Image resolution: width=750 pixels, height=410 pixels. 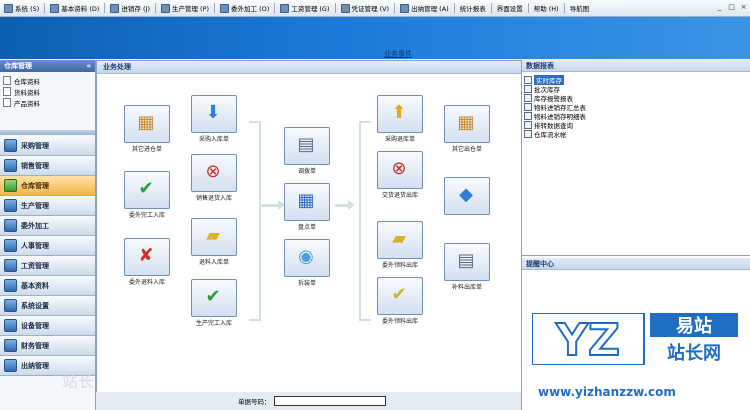 What do you see at coordinates (467, 124) in the screenshot?
I see `box-icon: ▦` at bounding box center [467, 124].